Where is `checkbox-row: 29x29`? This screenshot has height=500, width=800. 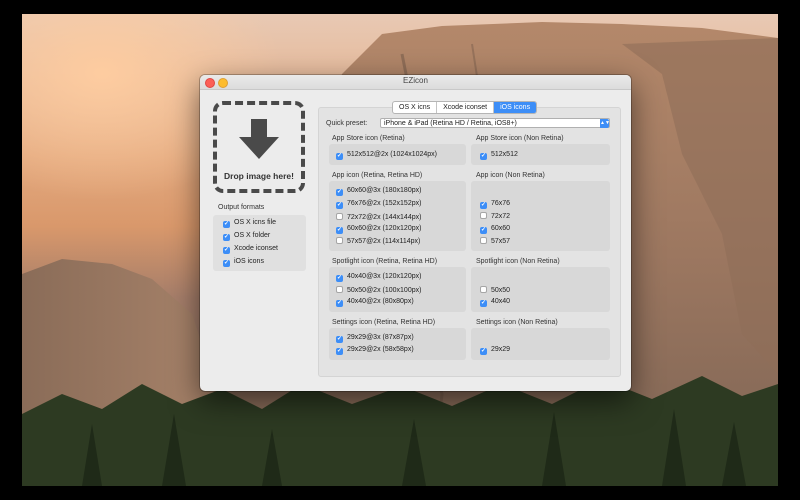
checkbox-row: 29x29 is located at coordinates (495, 350).